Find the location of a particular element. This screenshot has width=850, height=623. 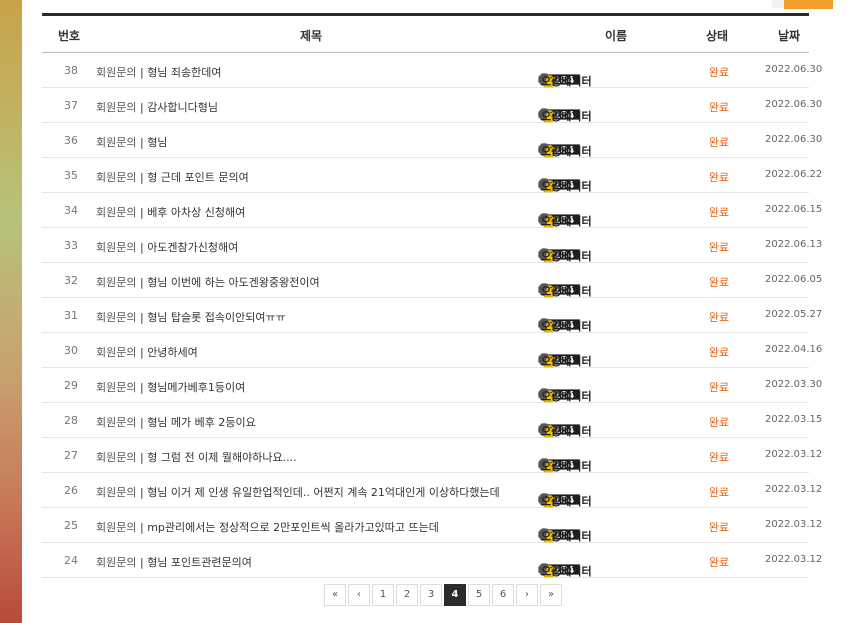

post-title-link: 회원문의 | 형님 메가 베후 2등이요 is located at coordinates (176, 422).